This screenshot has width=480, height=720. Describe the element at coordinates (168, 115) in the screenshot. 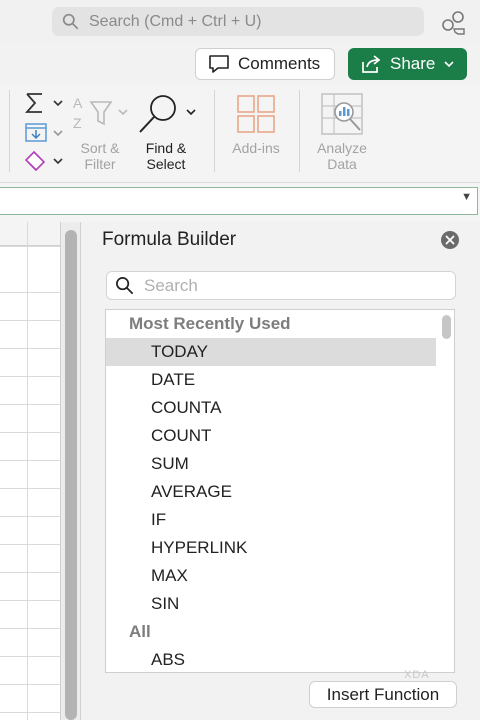

I see `magnifier-icon` at that location.